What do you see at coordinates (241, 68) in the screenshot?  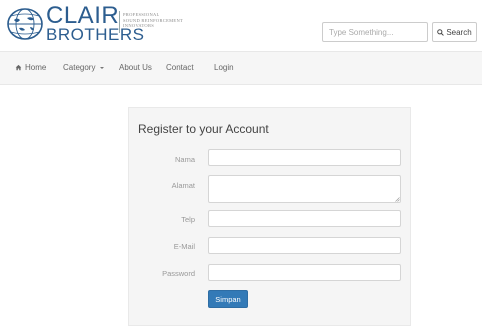 I see `main-navbar: Home Category About Us Contact Login` at bounding box center [241, 68].